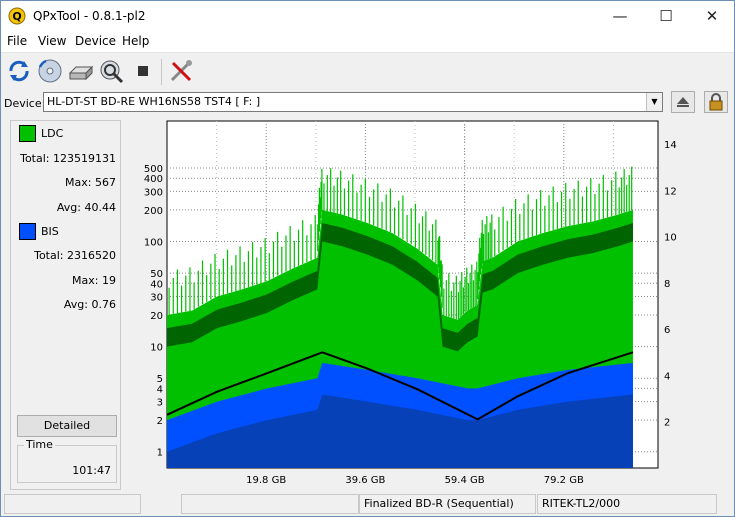 This screenshot has height=517, width=735. I want to click on status-cell-3: Finalized BD-R (Sequential), so click(447, 504).